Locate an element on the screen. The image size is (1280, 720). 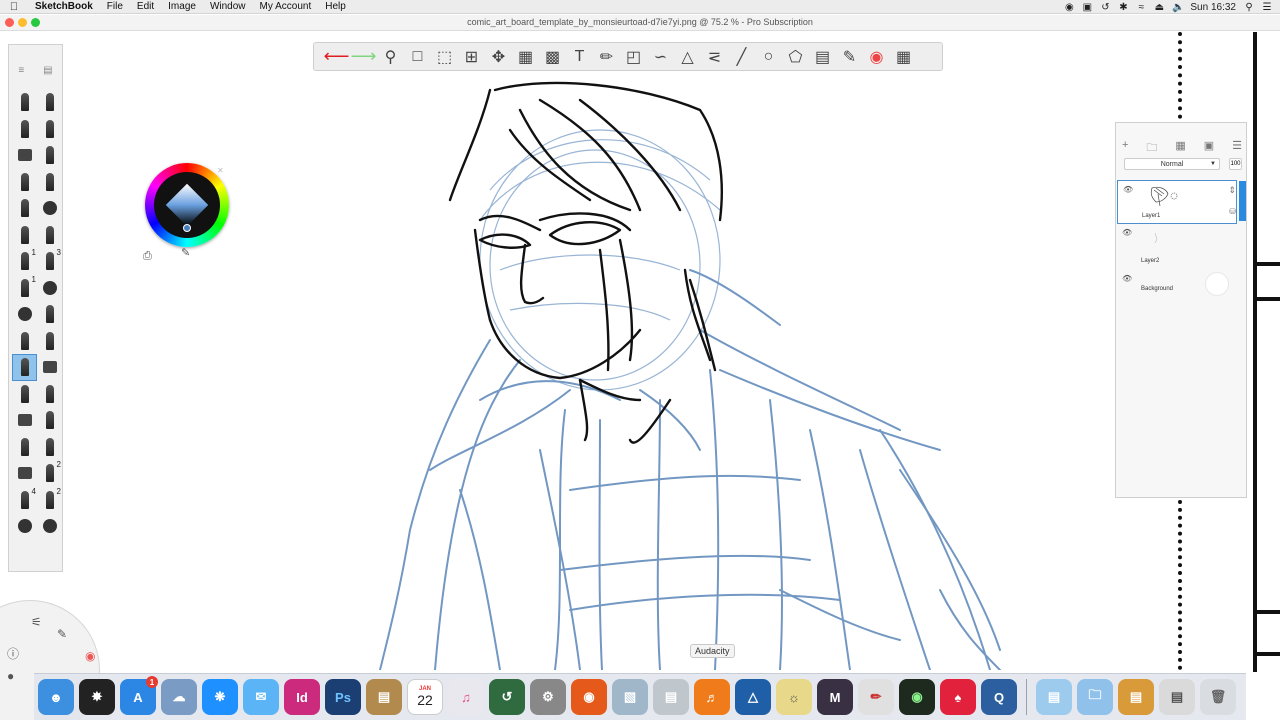
circle-icon: ○ is located at coordinates (768, 56).